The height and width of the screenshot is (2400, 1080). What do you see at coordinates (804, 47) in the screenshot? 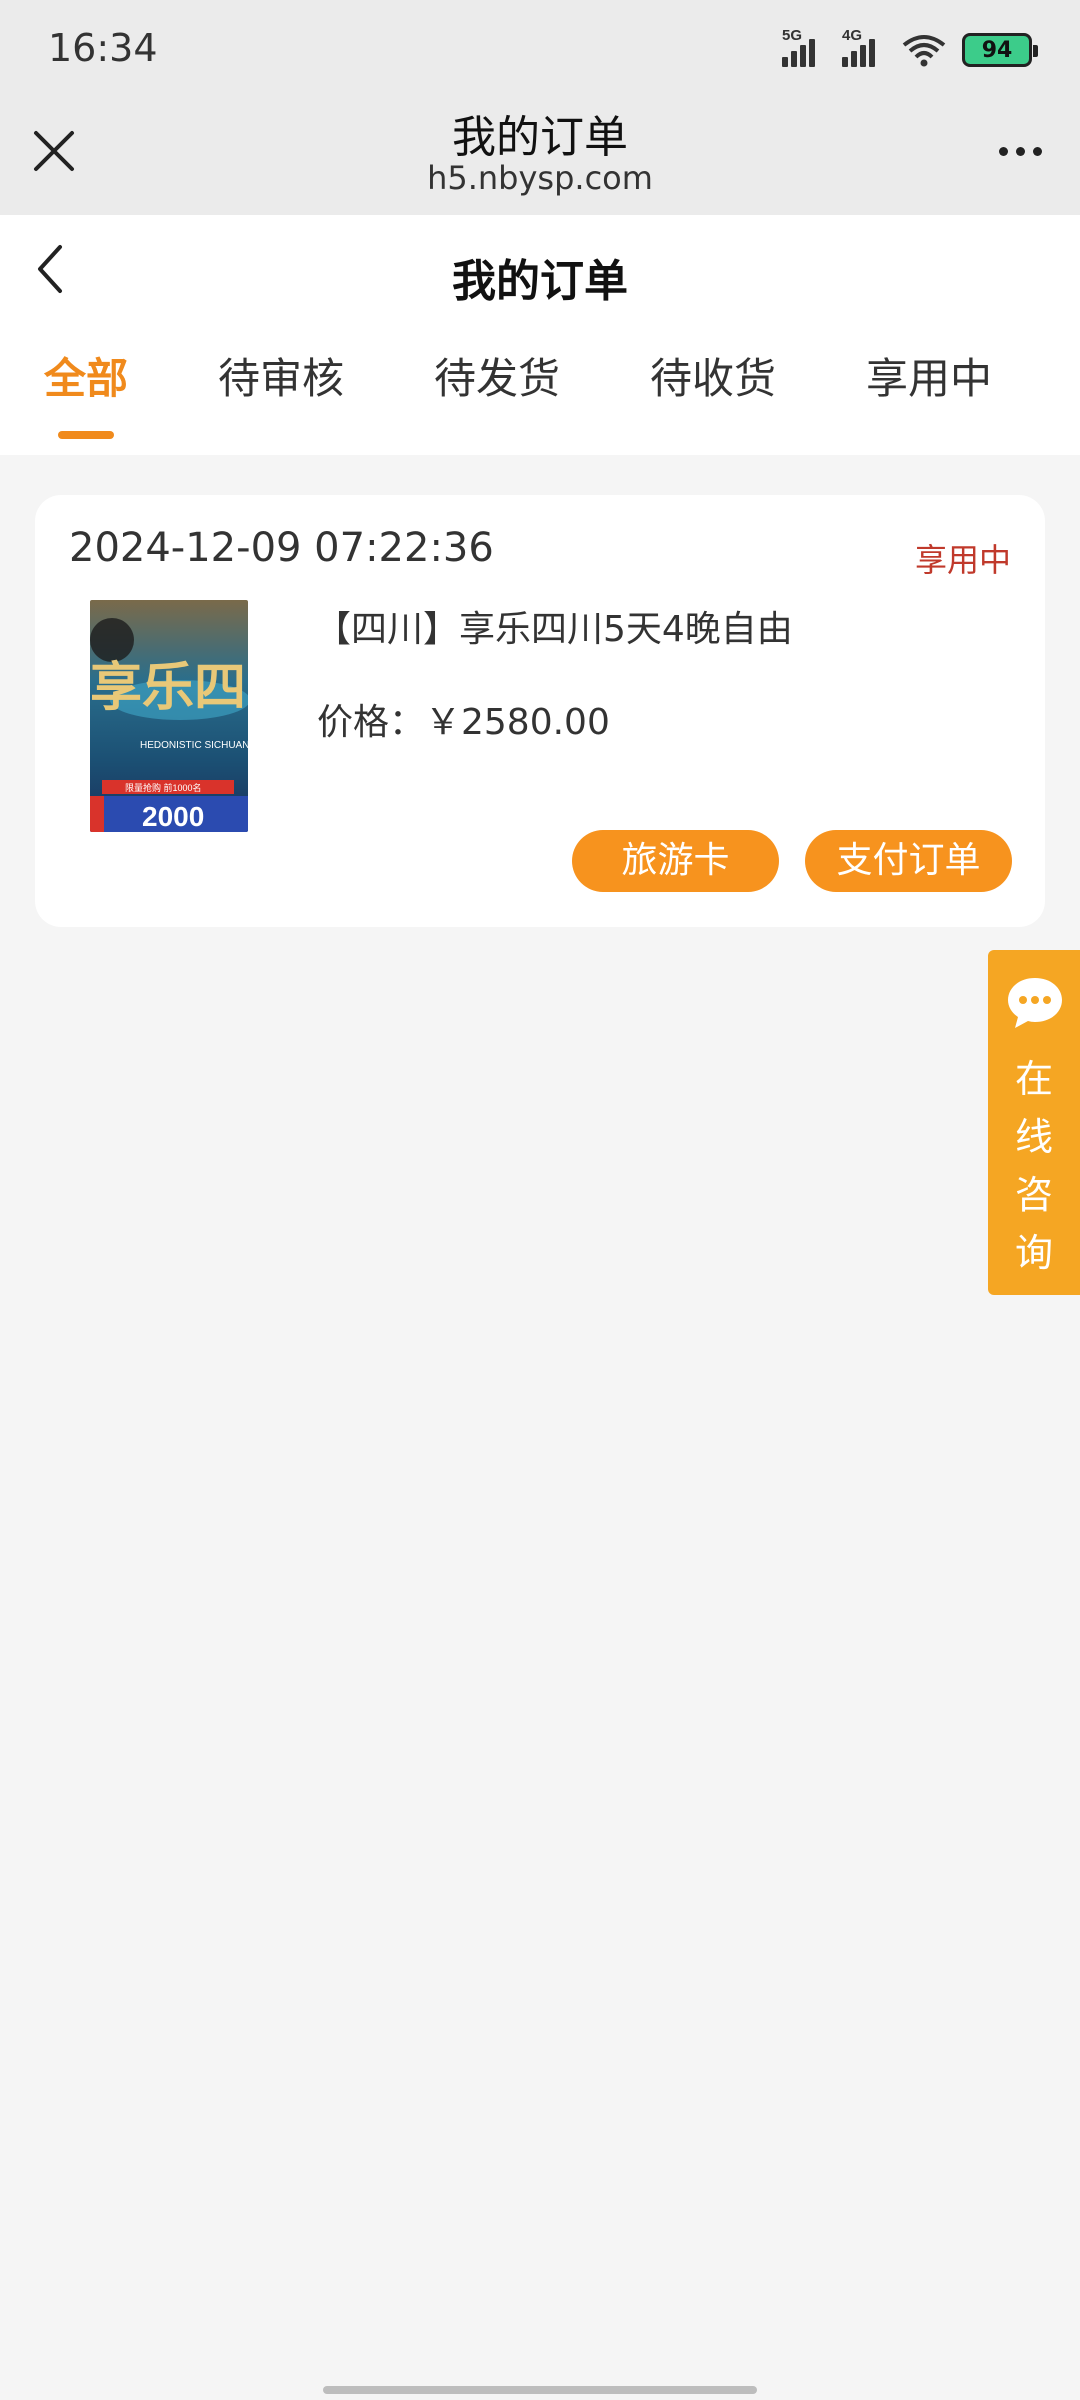
I see `signal-5g-icon: 5G` at bounding box center [804, 47].